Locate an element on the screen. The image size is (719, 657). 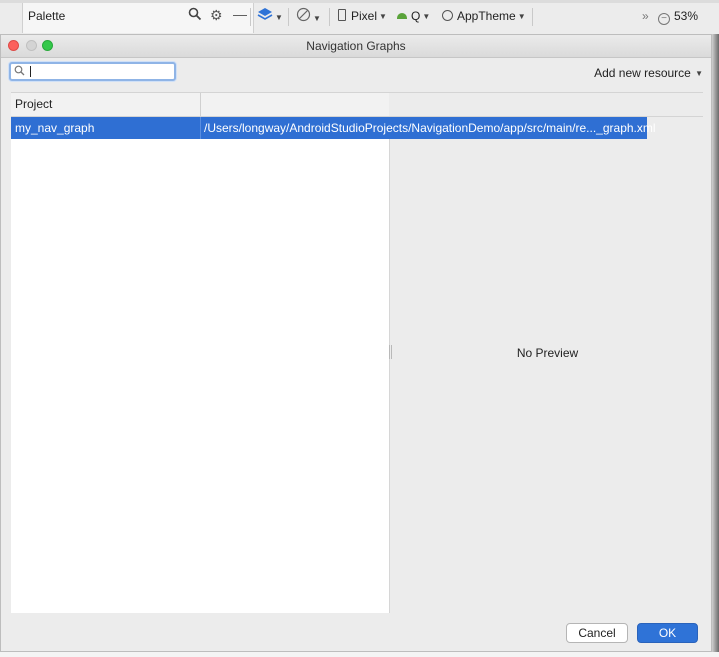
preview-header is located at coordinates (546, 104).